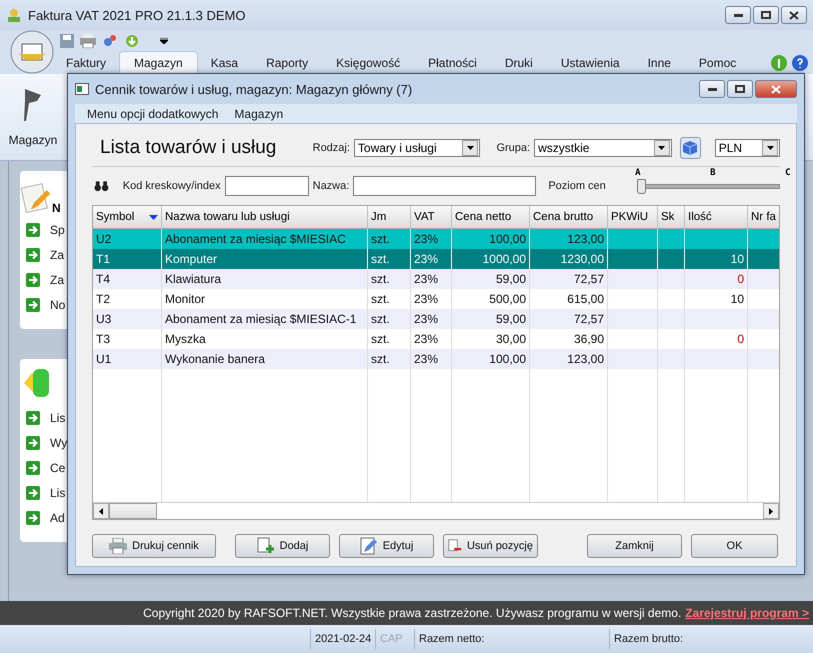  Describe the element at coordinates (734, 546) in the screenshot. I see `dialog-button: OK` at that location.